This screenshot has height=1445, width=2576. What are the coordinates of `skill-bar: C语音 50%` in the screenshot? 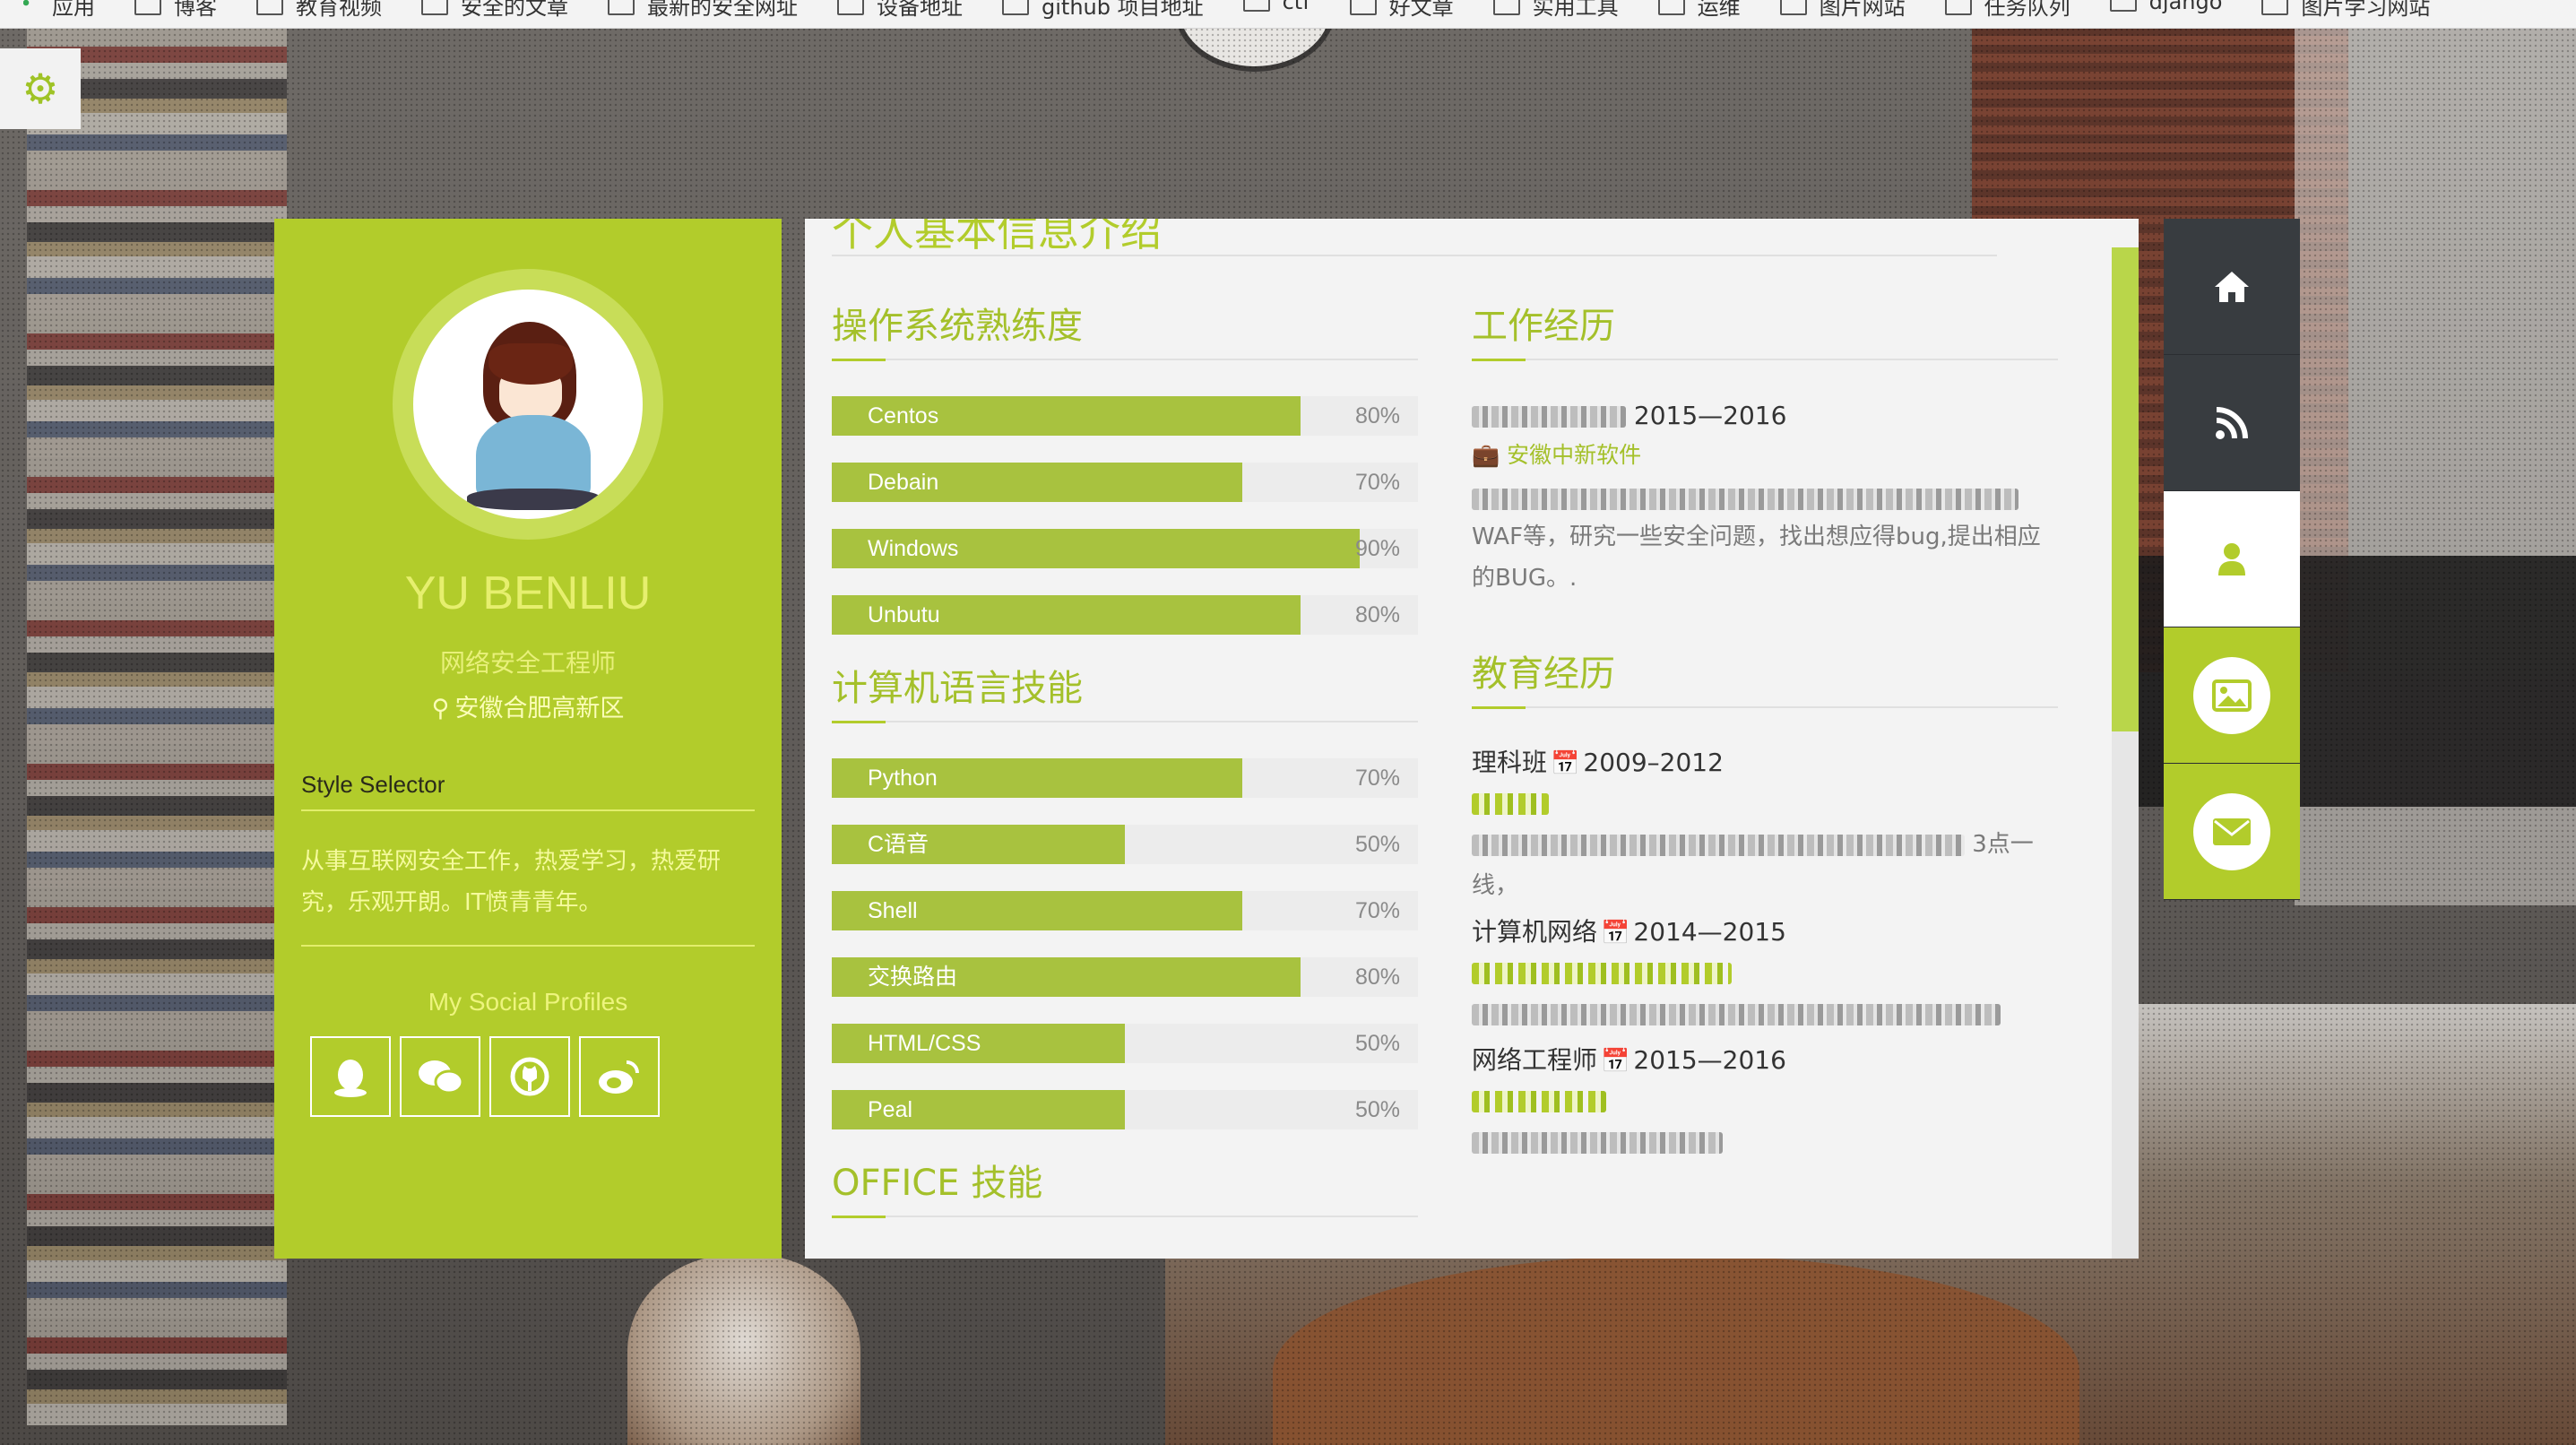 It's located at (1125, 844).